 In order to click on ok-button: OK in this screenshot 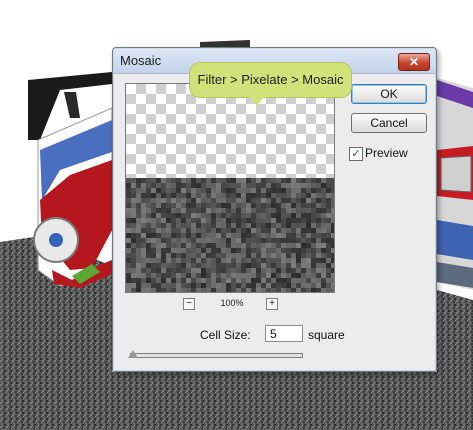, I will do `click(389, 94)`.